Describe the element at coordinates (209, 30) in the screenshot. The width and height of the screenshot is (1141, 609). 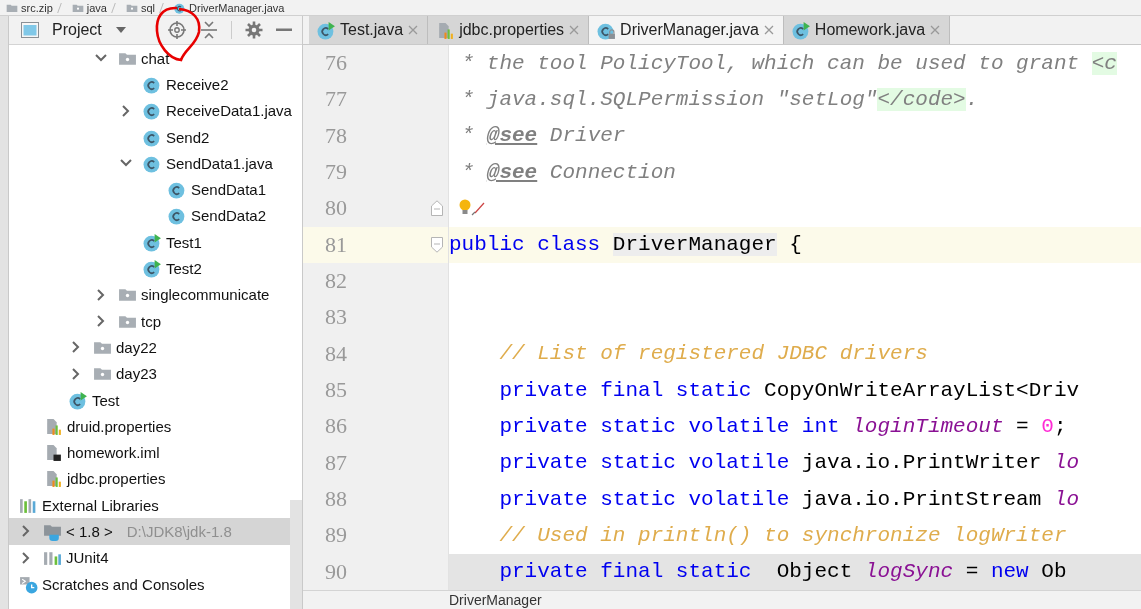
I see `collapse-all-icon` at that location.